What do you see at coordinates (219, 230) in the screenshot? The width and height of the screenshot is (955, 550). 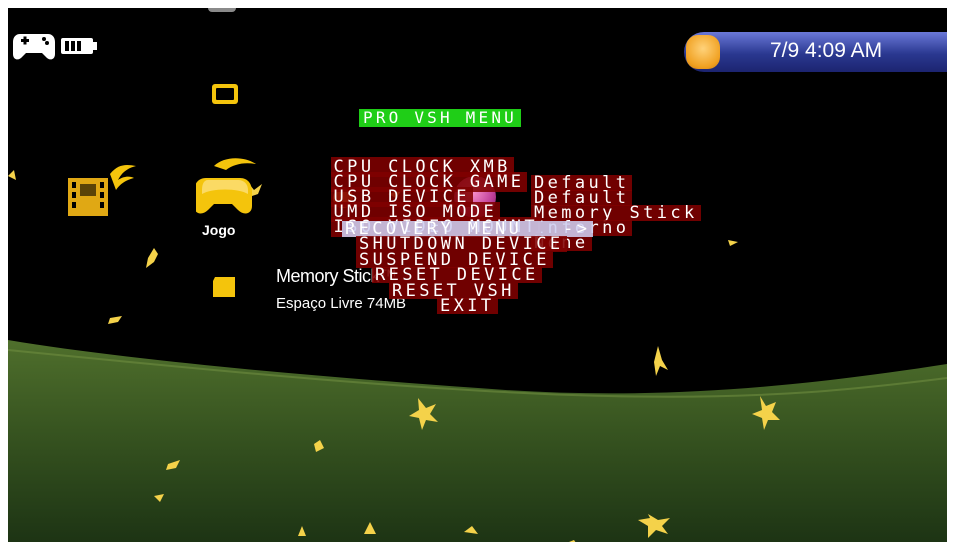 I see `game-column-label: Jogo` at bounding box center [219, 230].